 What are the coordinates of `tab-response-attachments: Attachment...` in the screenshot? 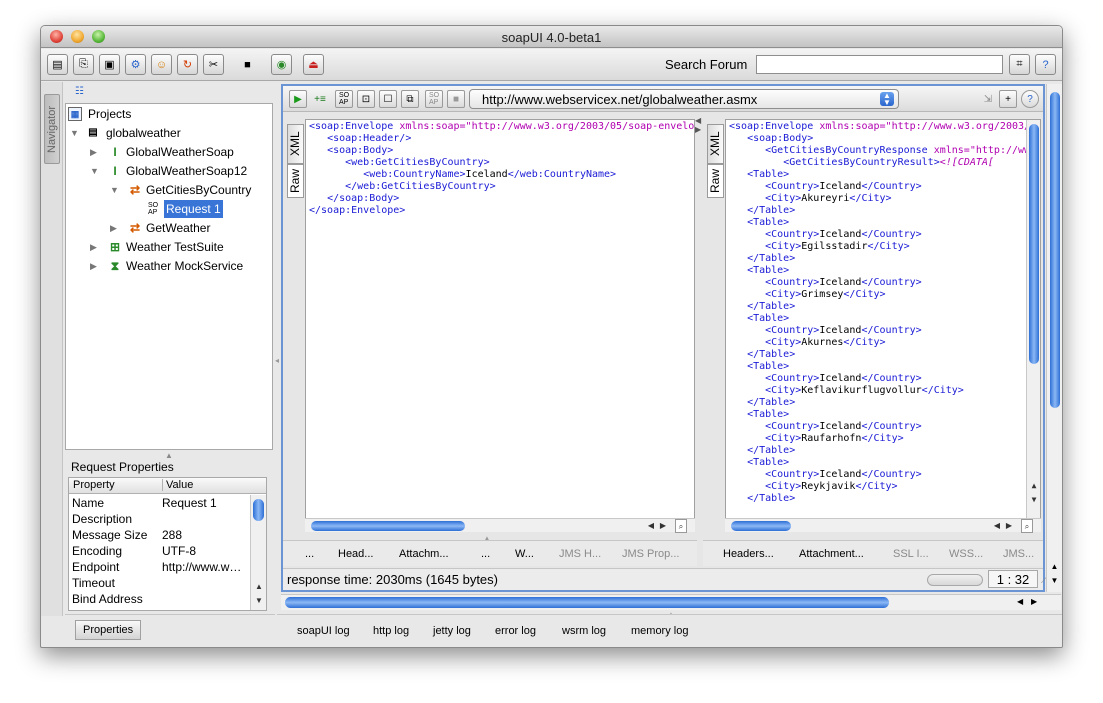 It's located at (831, 554).